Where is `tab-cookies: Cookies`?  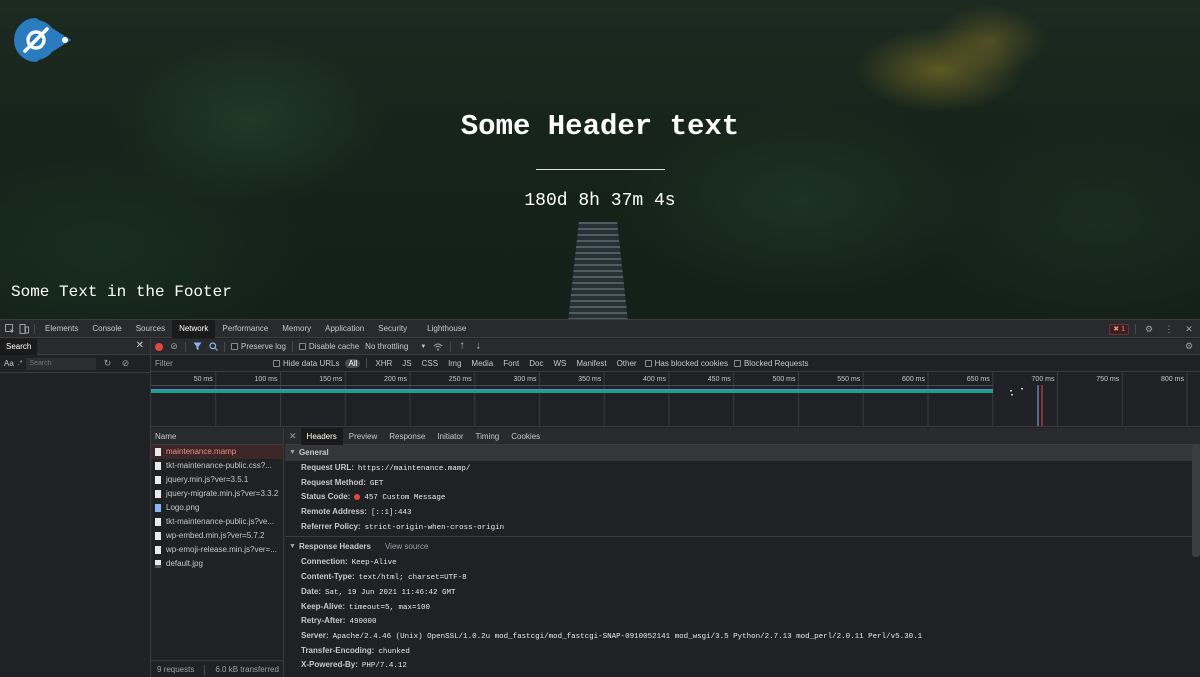 tab-cookies: Cookies is located at coordinates (525, 436).